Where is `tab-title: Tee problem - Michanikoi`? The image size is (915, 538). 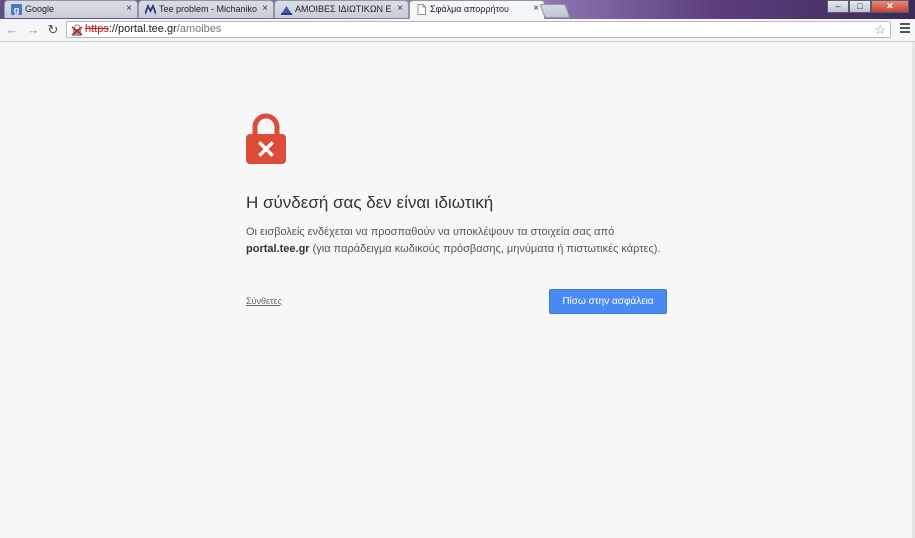
tab-title: Tee problem - Michanikoi is located at coordinates (208, 9).